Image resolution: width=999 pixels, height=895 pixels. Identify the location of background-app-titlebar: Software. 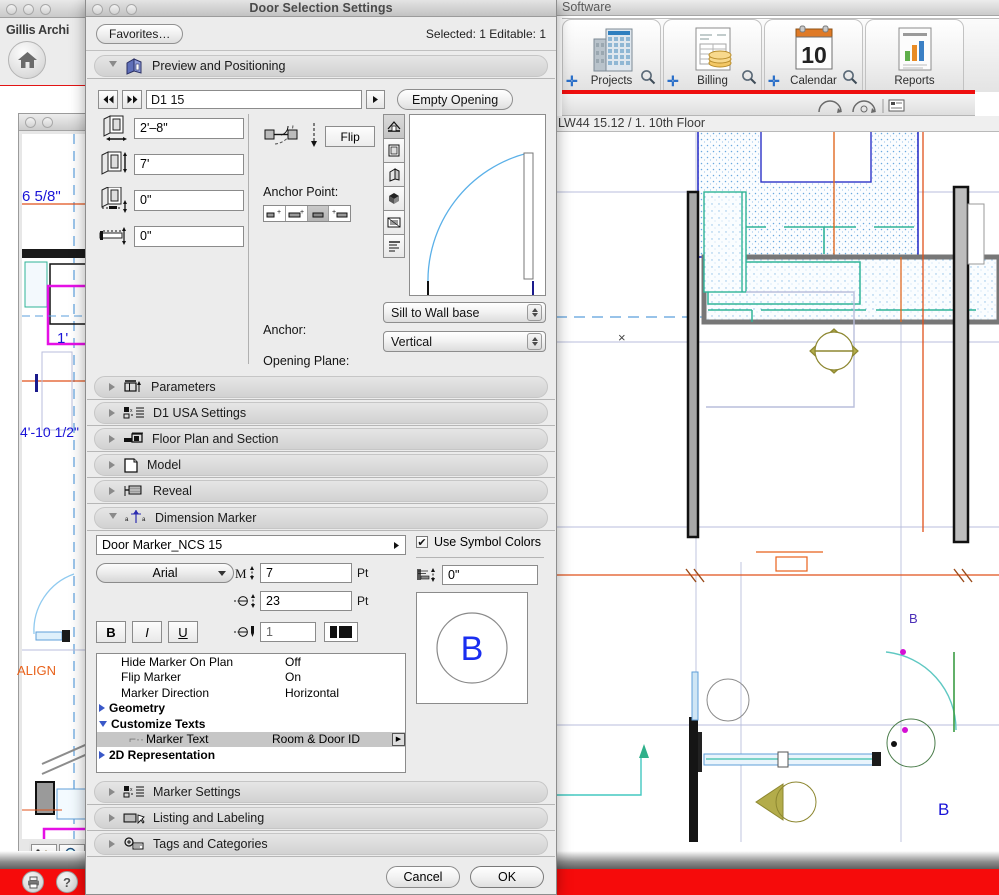
(777, 8).